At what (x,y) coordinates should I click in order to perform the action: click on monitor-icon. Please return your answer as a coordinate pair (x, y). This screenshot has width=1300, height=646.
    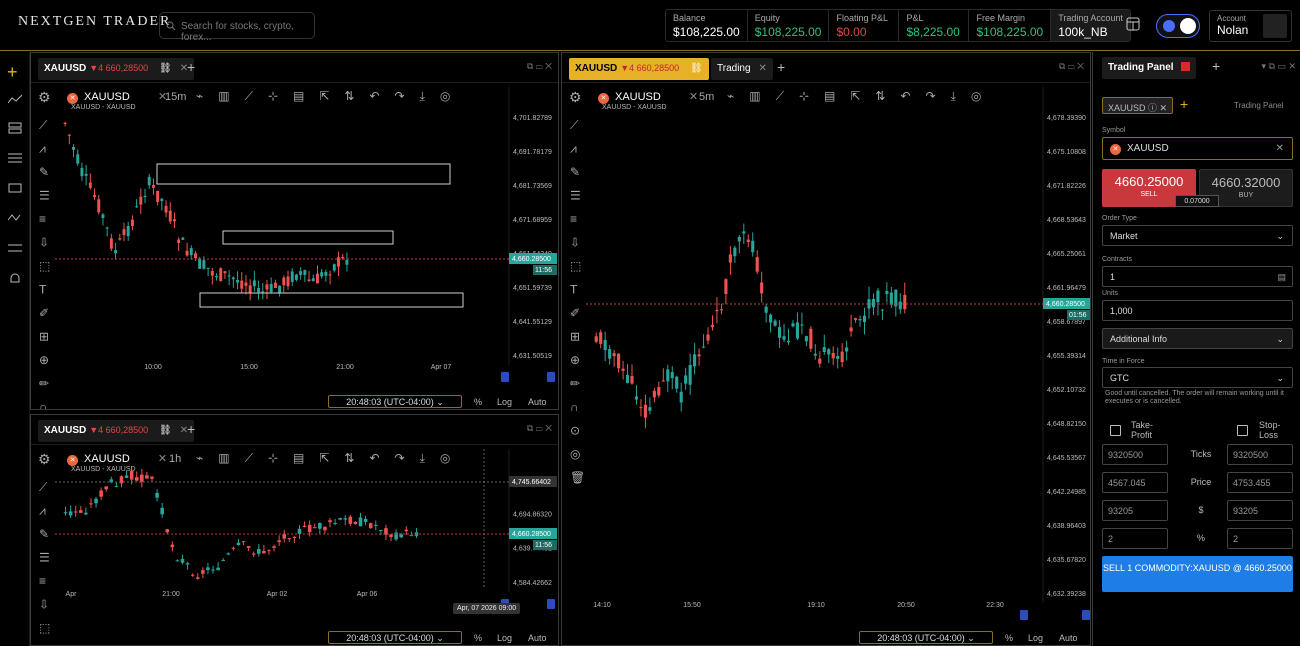
    Looking at the image, I should click on (15, 189).